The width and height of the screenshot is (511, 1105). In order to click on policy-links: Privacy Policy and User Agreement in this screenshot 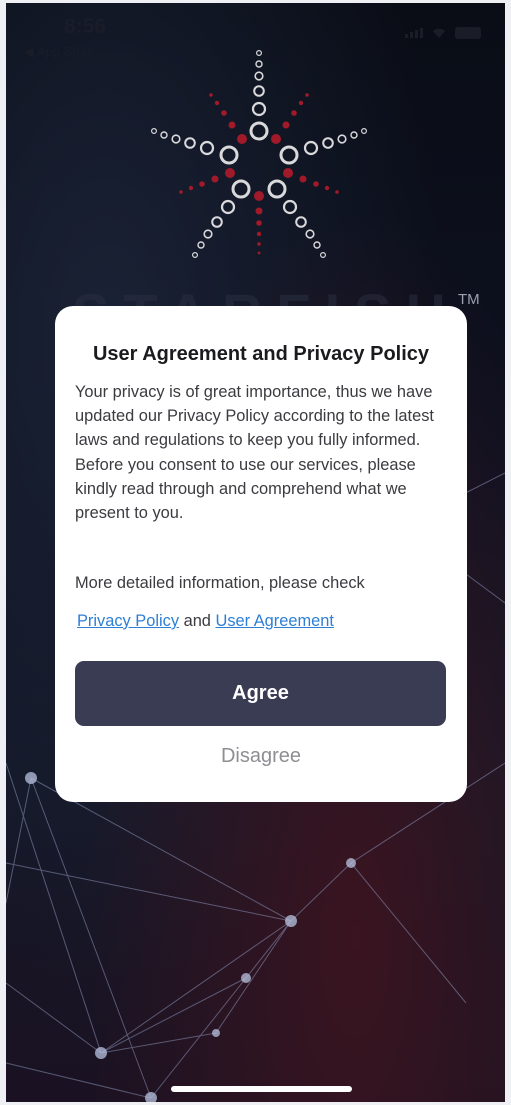, I will do `click(267, 621)`.